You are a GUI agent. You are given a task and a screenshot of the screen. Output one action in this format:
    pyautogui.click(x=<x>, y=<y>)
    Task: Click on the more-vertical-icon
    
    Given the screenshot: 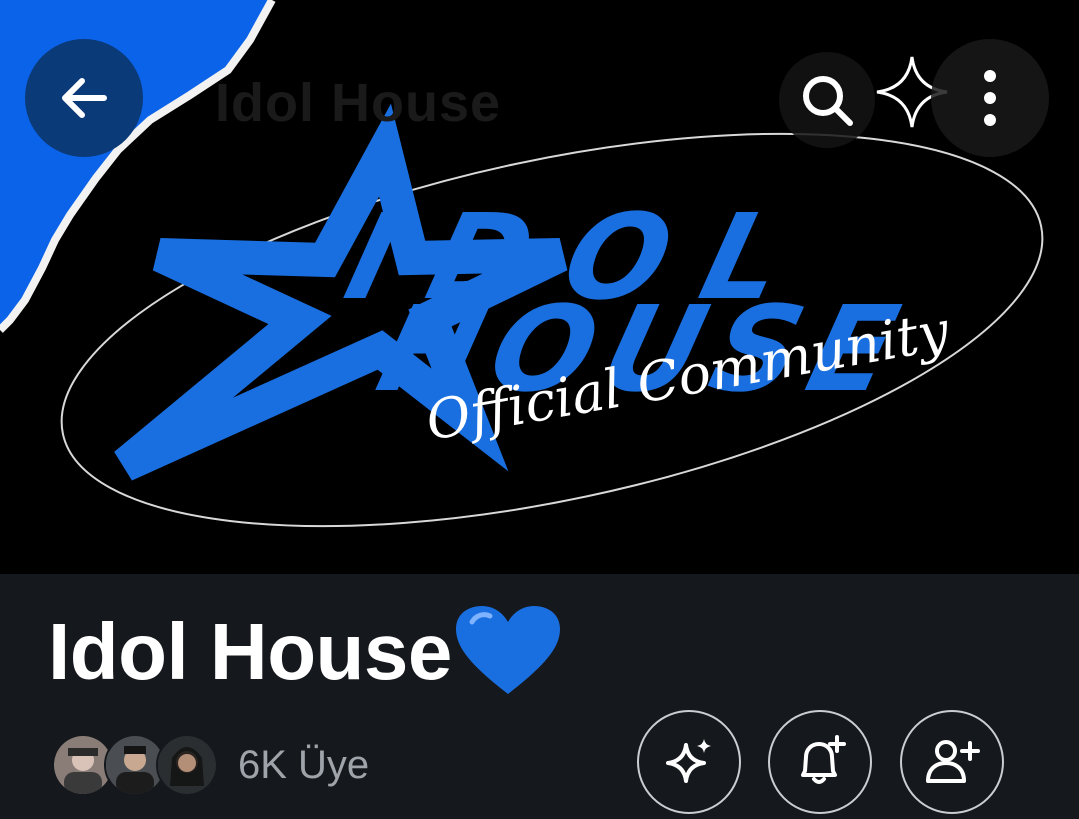 What is the action you would take?
    pyautogui.click(x=990, y=98)
    